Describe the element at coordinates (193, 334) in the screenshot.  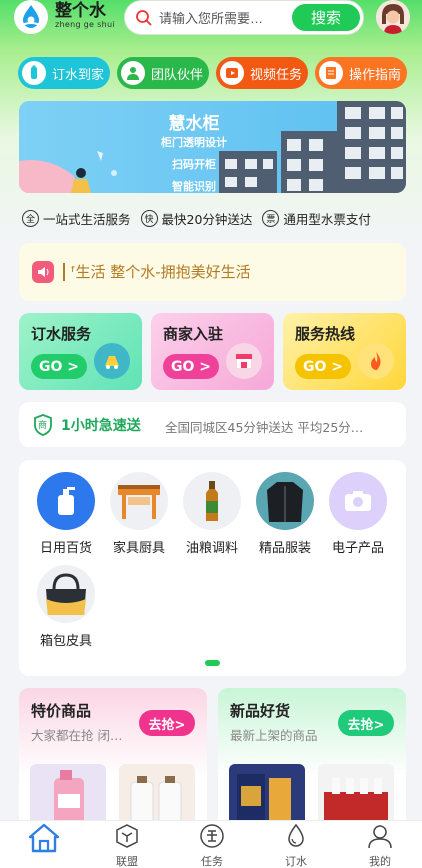
I see `card-title: 商家入驻` at that location.